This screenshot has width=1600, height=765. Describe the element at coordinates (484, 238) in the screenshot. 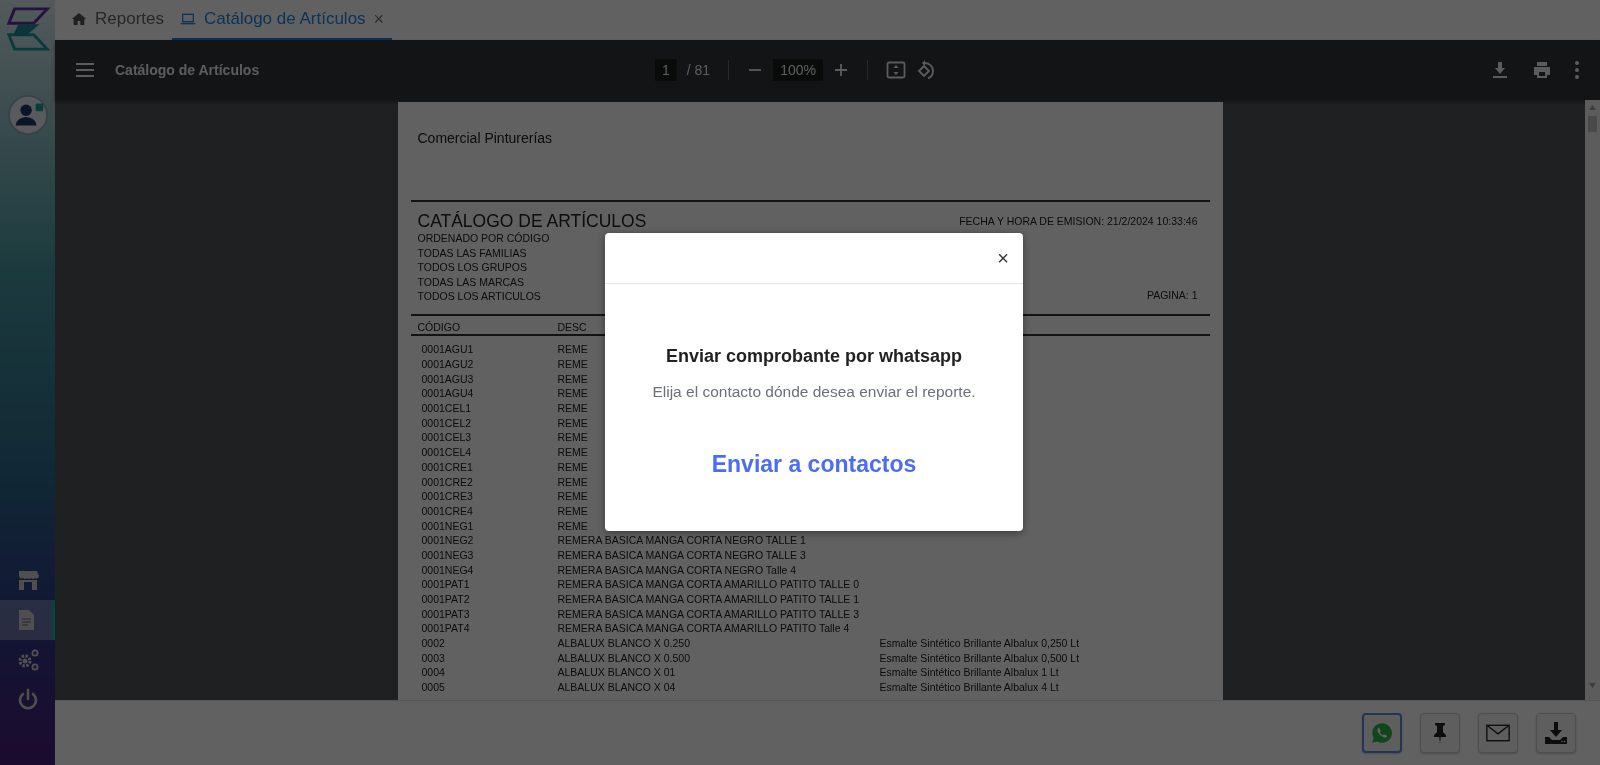

I see `report-filter: ORDENADO POR CÓDIGO` at that location.